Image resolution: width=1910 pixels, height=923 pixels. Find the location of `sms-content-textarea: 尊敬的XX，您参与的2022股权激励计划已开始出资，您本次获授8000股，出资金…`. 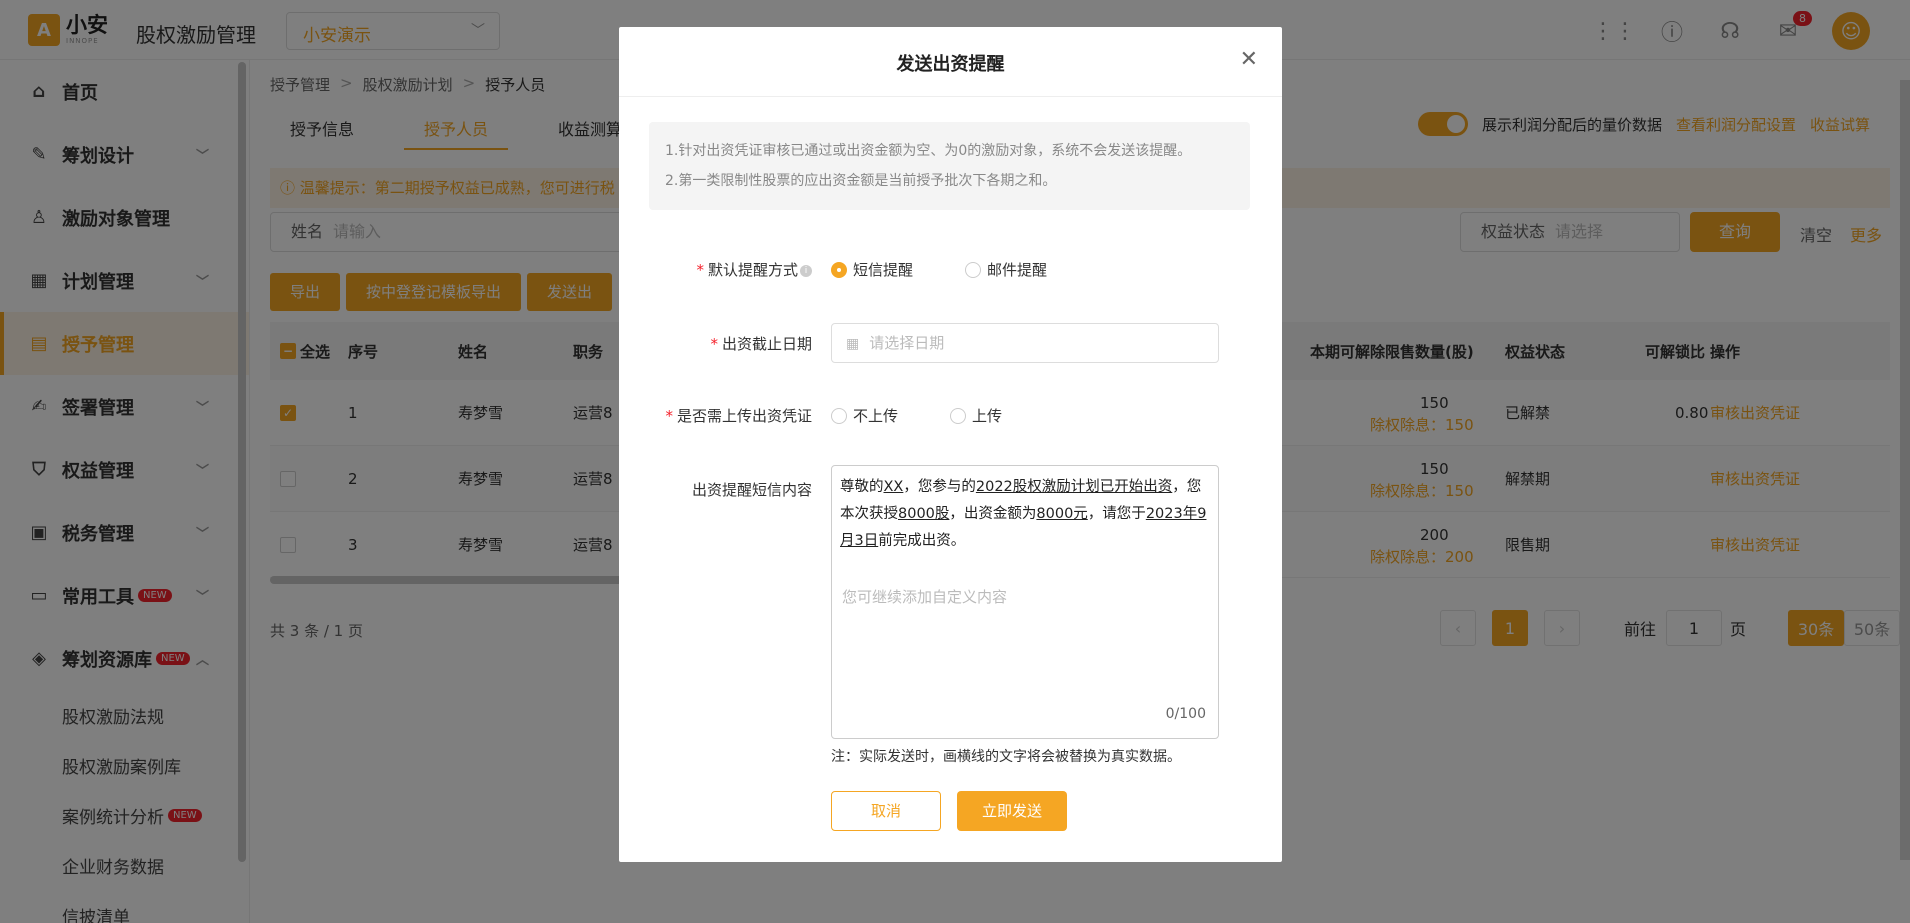

sms-content-textarea: 尊敬的XX，您参与的2022股权激励计划已开始出资，您本次获授8000股，出资金… is located at coordinates (1025, 602).